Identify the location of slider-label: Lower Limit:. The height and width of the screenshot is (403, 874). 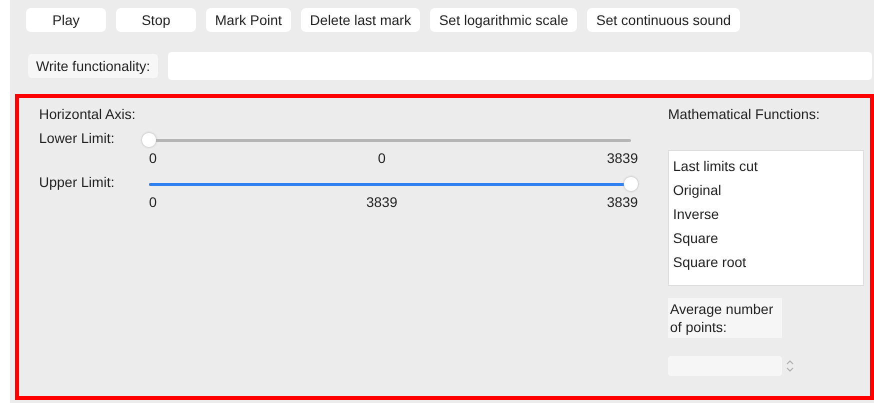
(77, 138).